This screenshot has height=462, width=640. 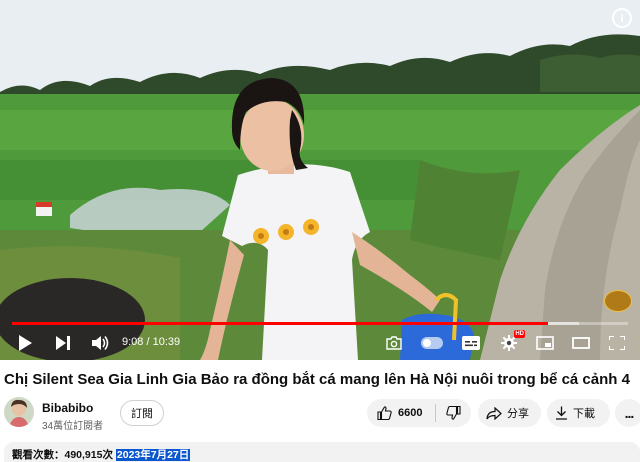 I want to click on thumbs-down-icon, so click(x=453, y=413).